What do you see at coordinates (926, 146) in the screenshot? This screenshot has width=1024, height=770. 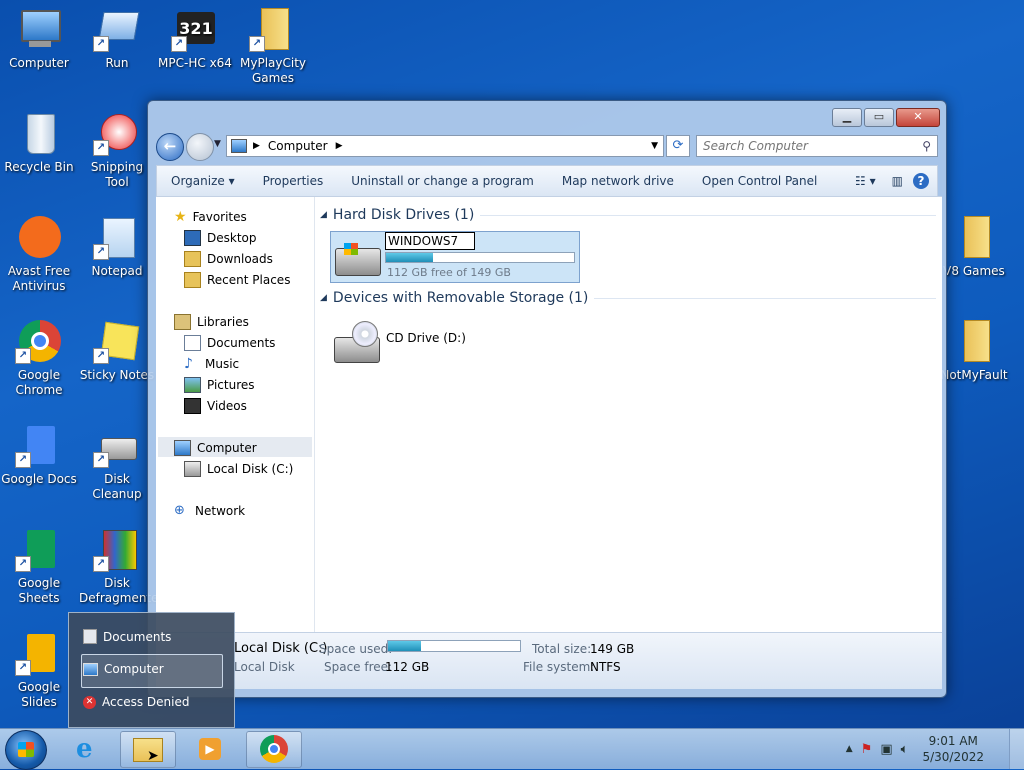 I see `search-icon: ⚲` at bounding box center [926, 146].